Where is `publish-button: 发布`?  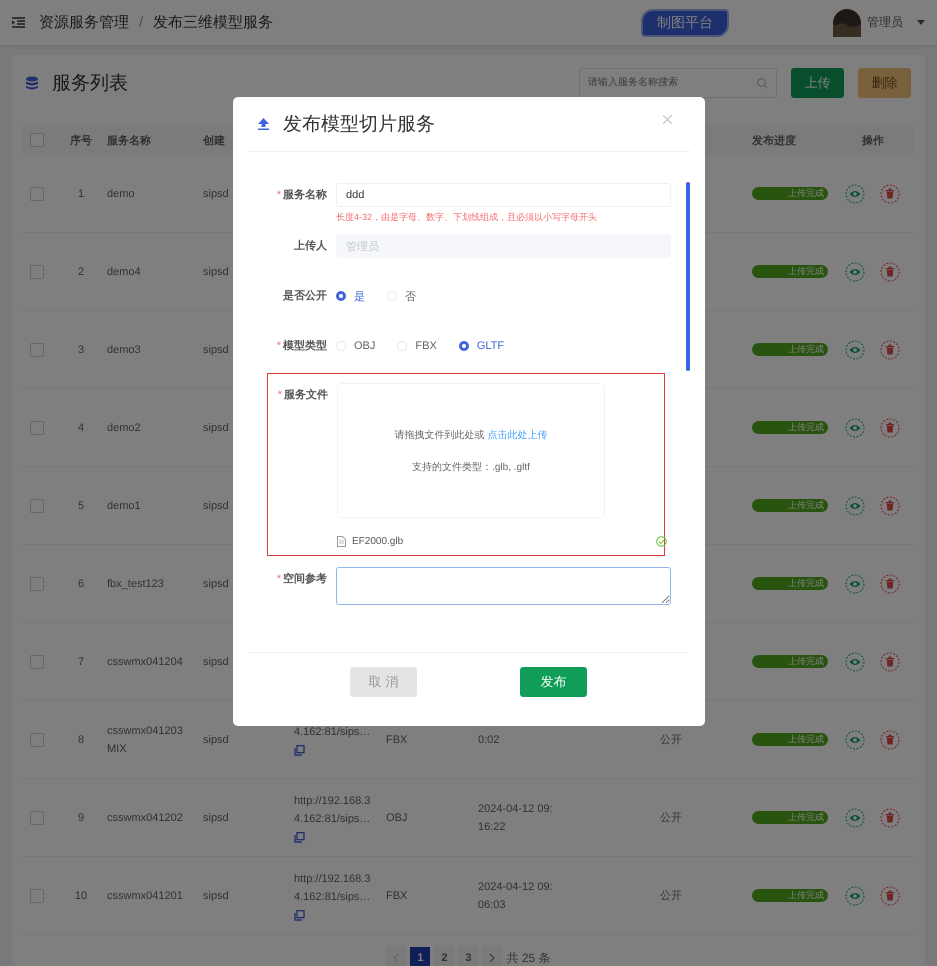 publish-button: 发布 is located at coordinates (553, 682).